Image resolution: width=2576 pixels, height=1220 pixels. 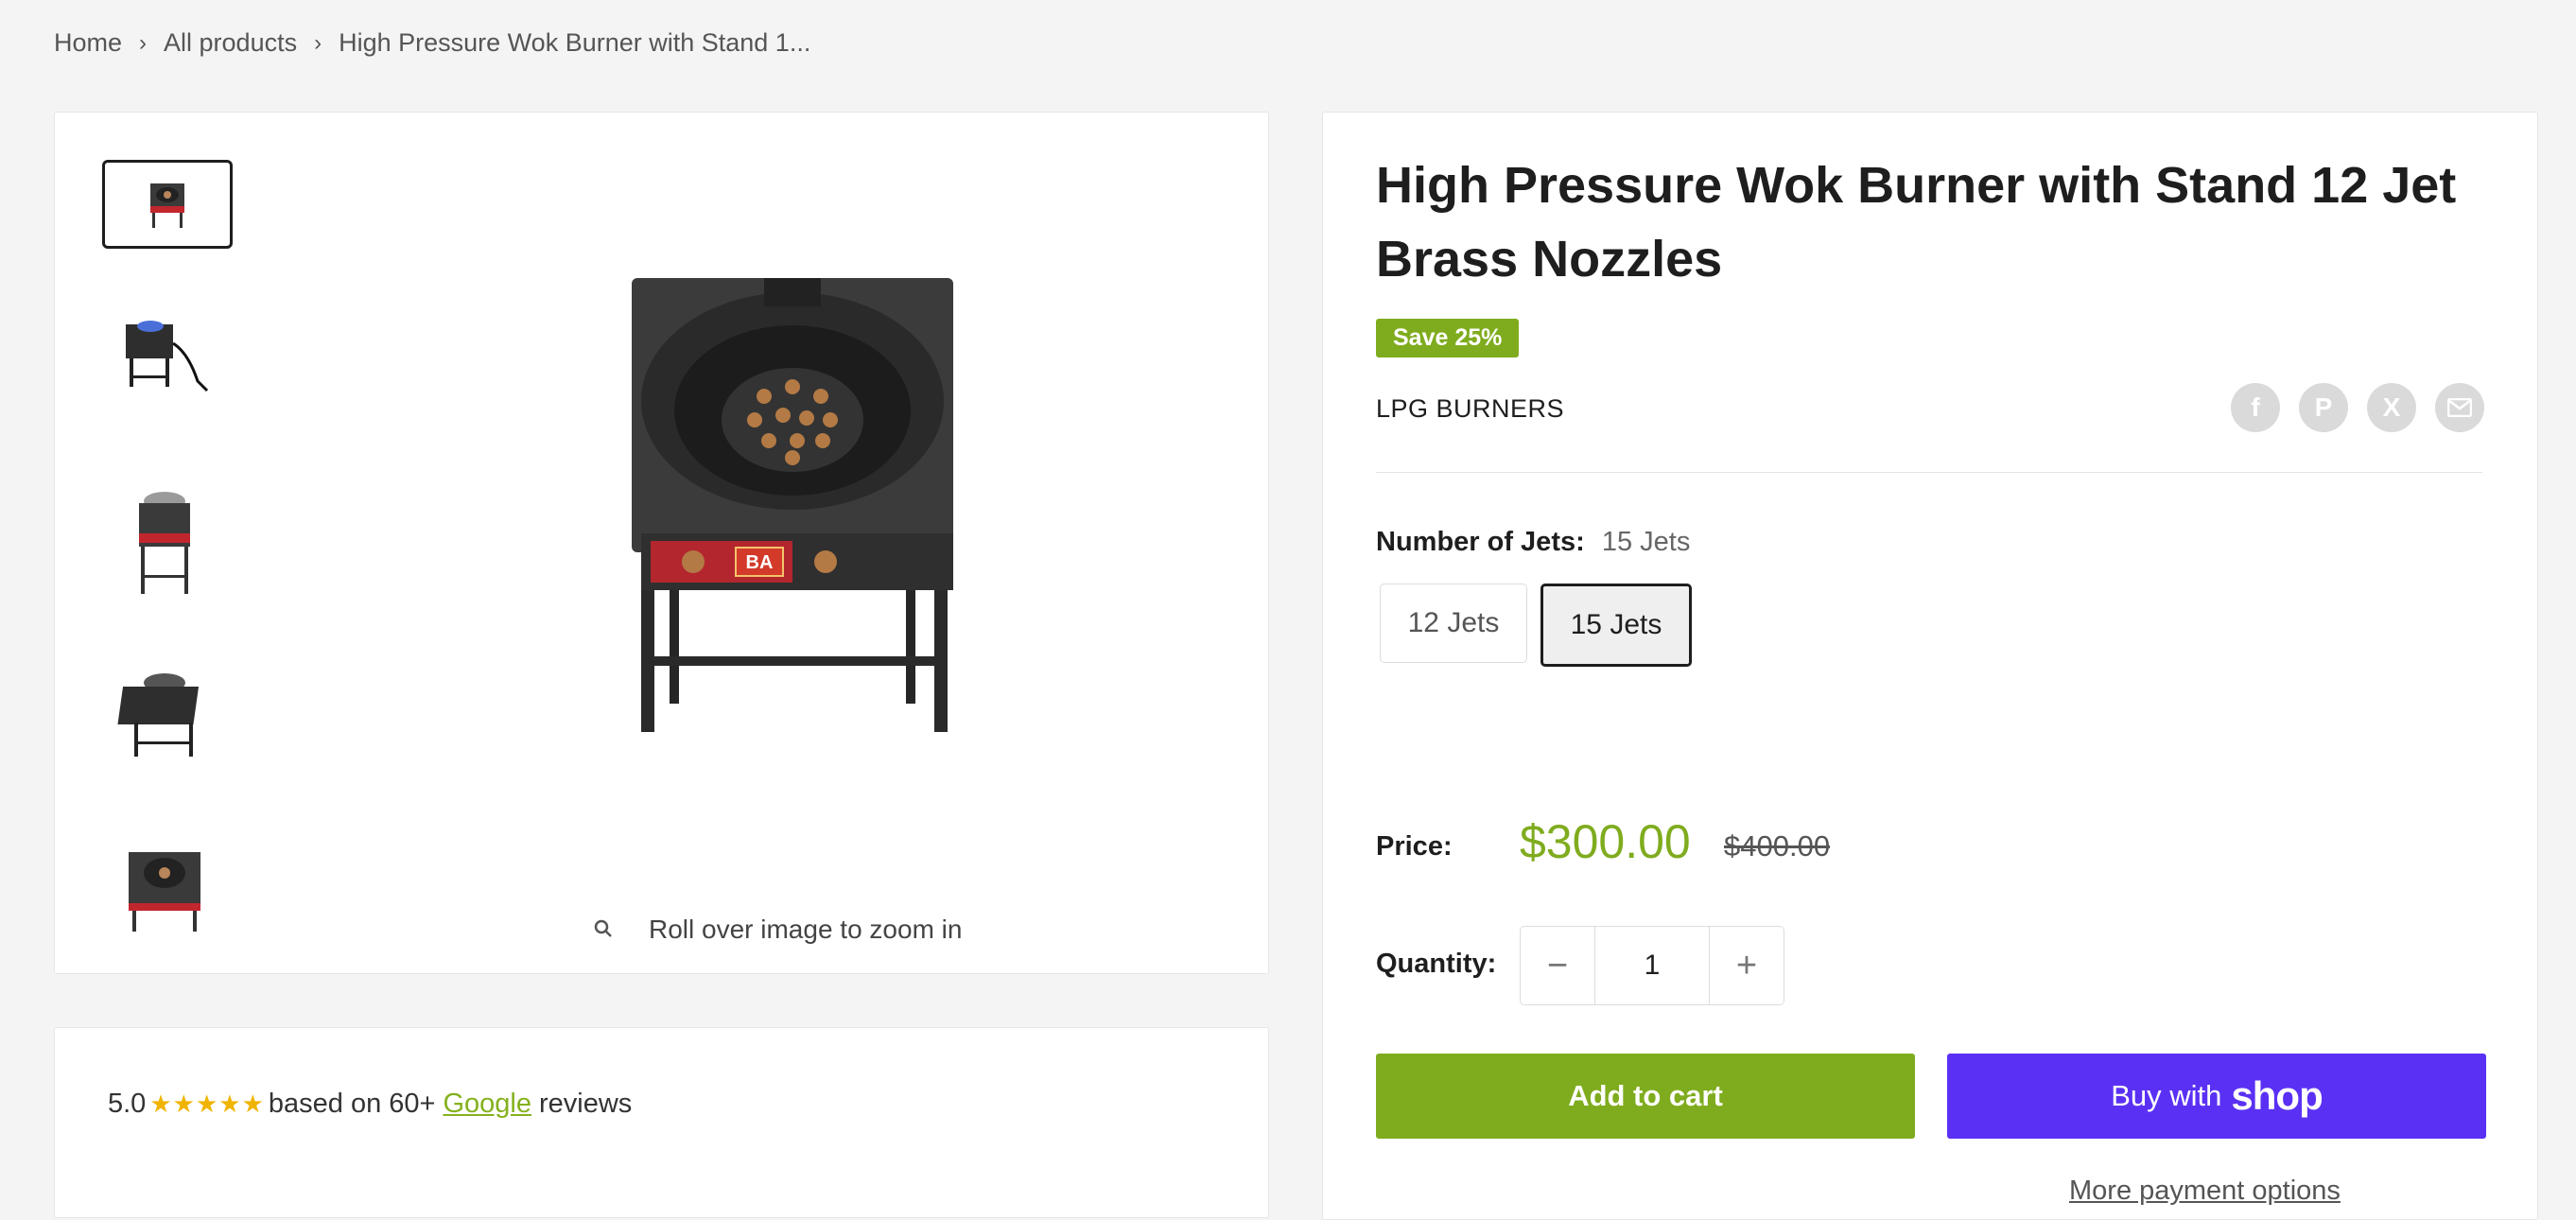 What do you see at coordinates (1747, 965) in the screenshot?
I see `plus-icon: +` at bounding box center [1747, 965].